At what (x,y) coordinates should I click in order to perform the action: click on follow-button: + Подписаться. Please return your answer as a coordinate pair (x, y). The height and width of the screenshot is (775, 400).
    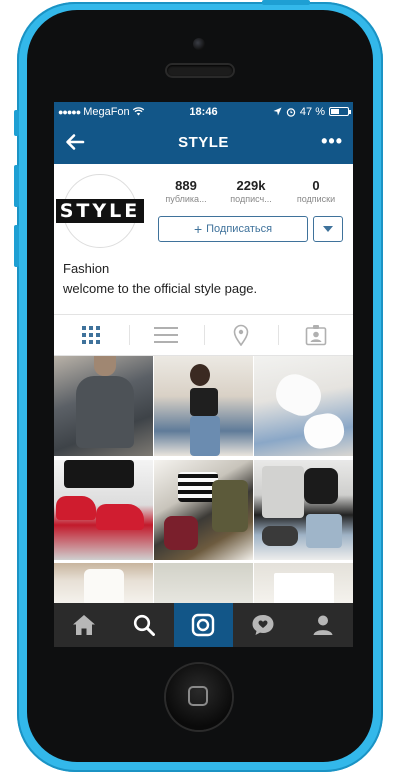
    Looking at the image, I should click on (233, 229).